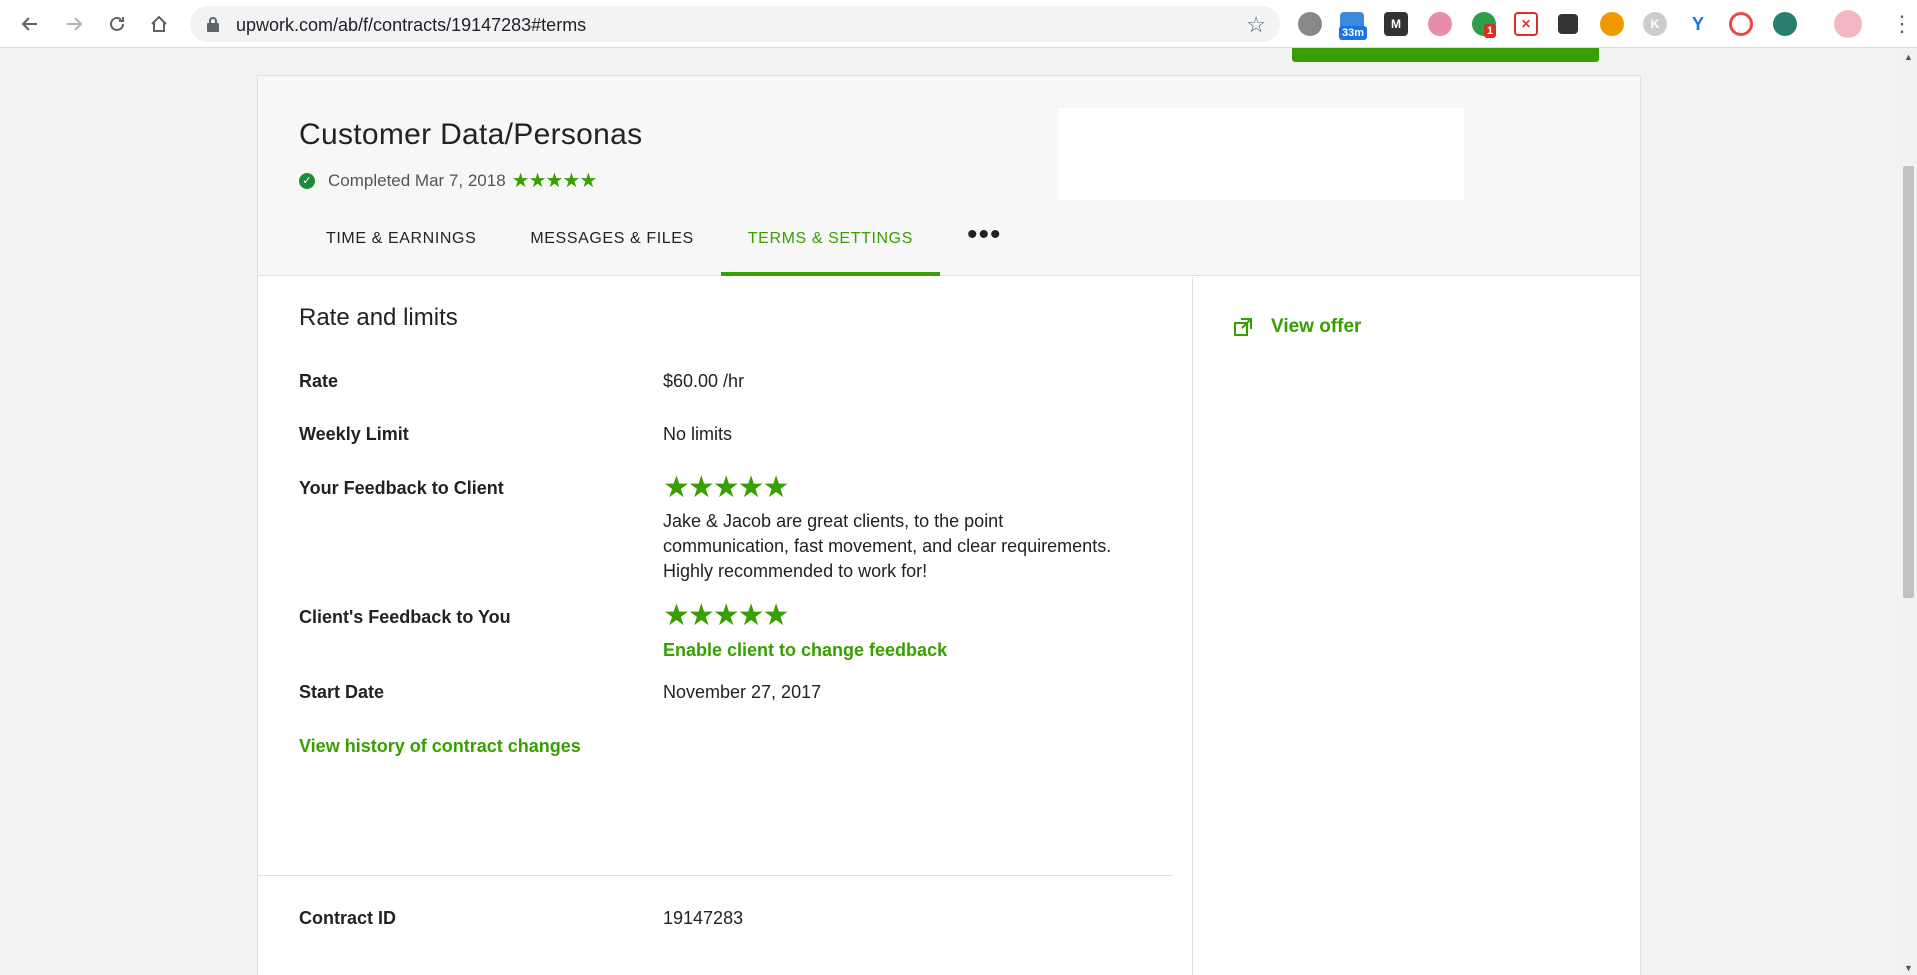  Describe the element at coordinates (159, 24) in the screenshot. I see `home-icon` at that location.